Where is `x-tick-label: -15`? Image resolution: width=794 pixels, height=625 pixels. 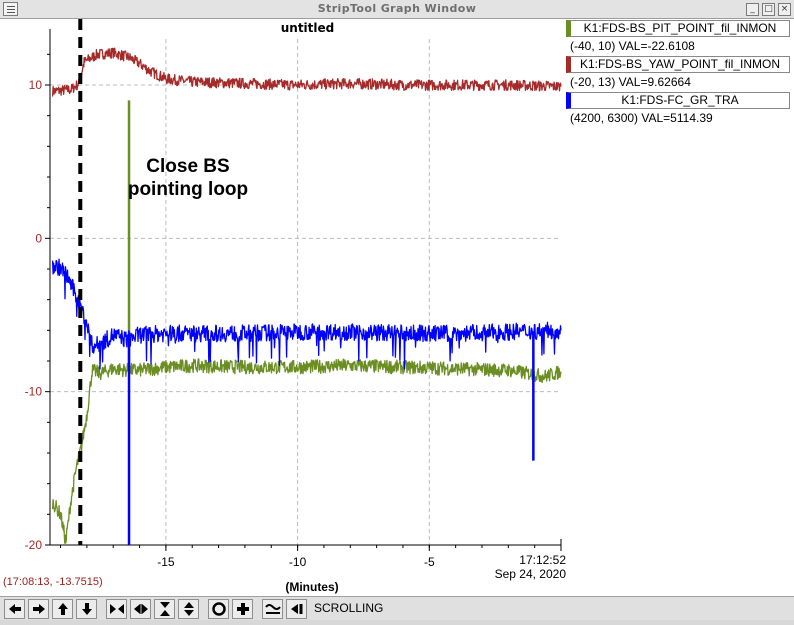 x-tick-label: -15 is located at coordinates (166, 562).